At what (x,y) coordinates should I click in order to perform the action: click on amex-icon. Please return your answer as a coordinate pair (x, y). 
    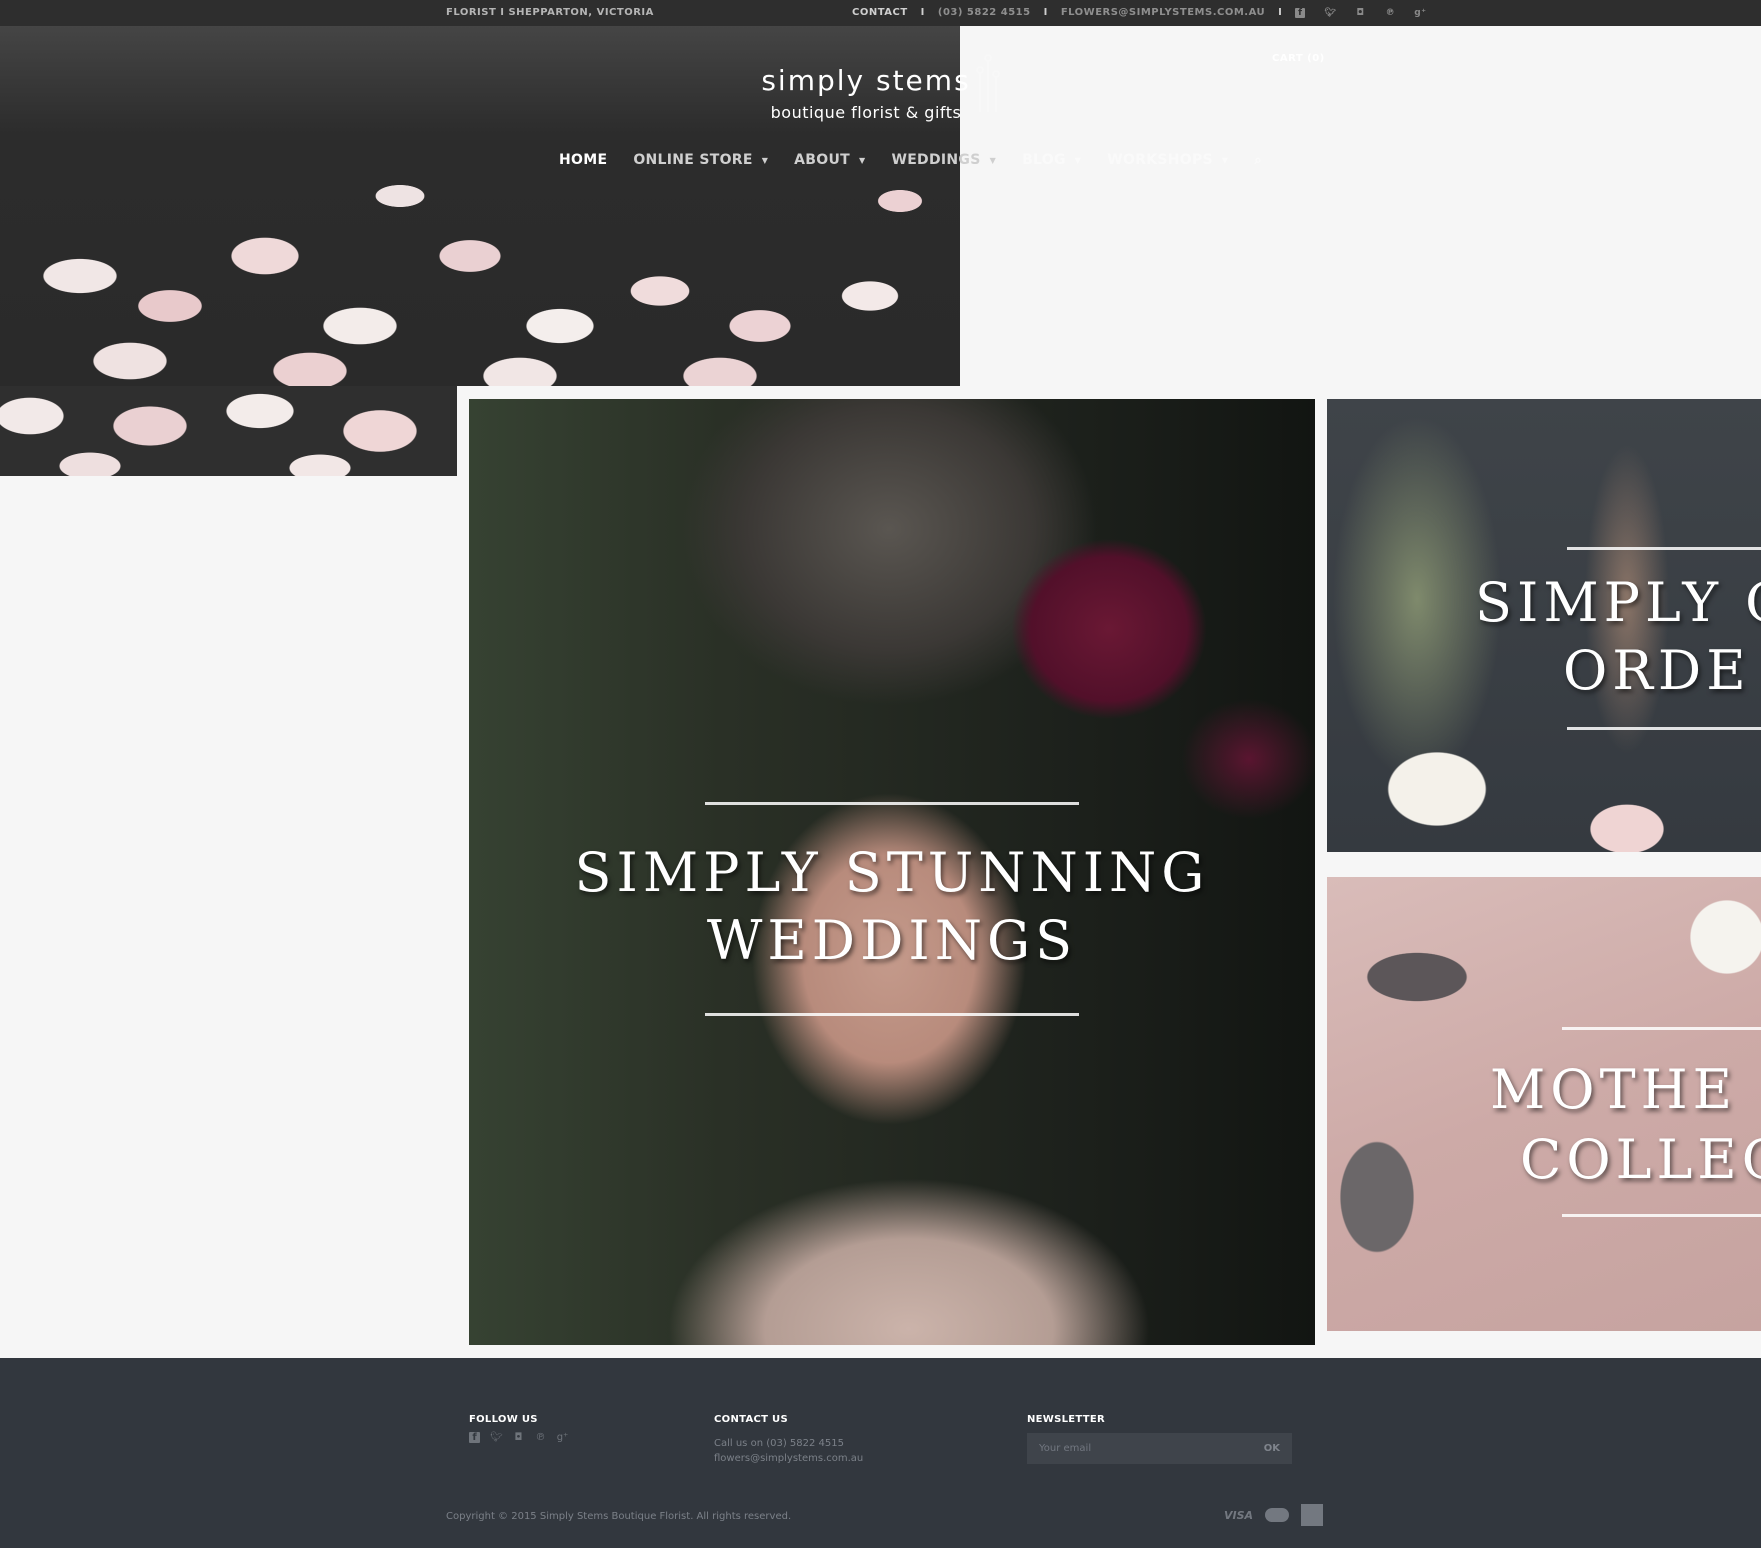
    Looking at the image, I should click on (1312, 1515).